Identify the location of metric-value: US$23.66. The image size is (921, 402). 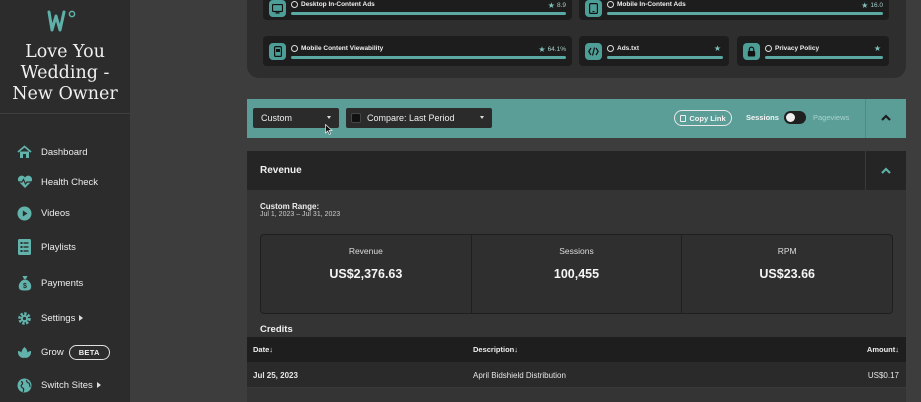
(787, 274).